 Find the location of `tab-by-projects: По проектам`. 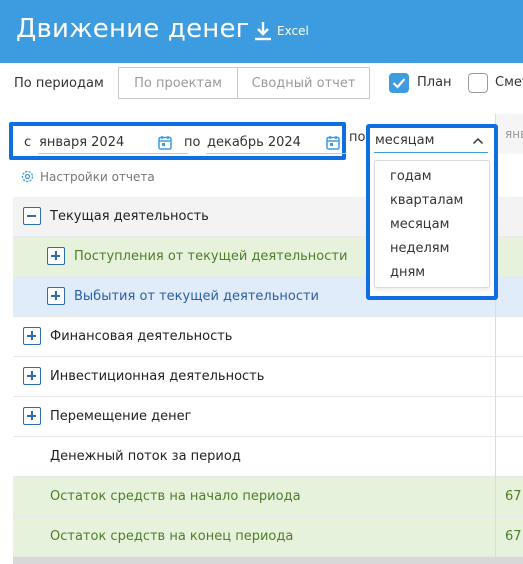

tab-by-projects: По проектам is located at coordinates (178, 83).